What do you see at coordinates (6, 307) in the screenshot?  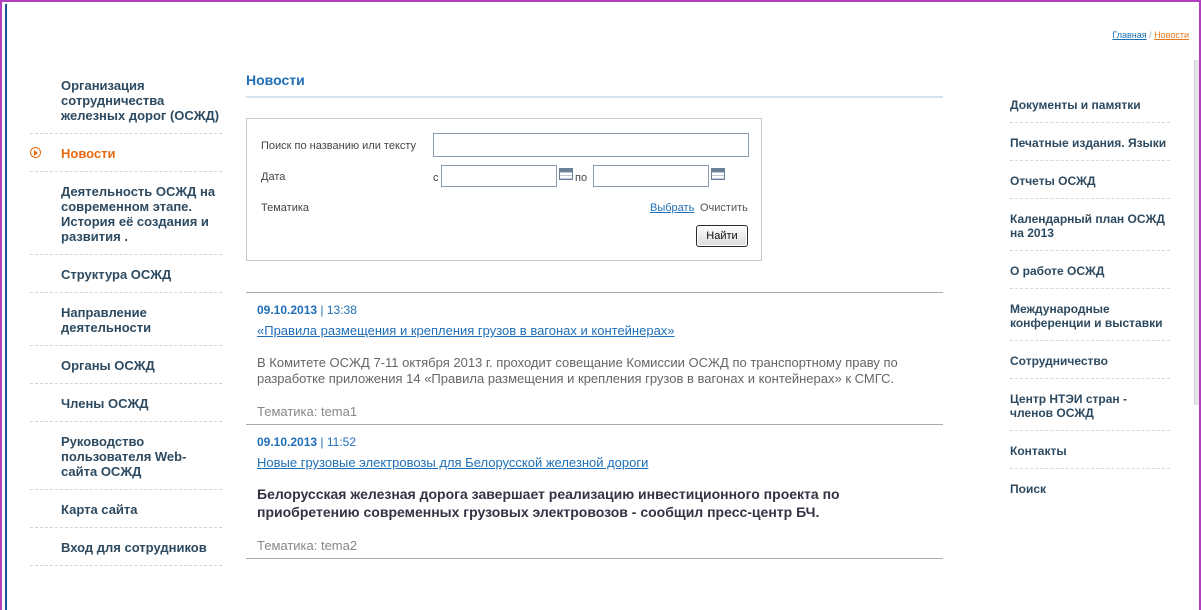 I see `page-frame-left` at bounding box center [6, 307].